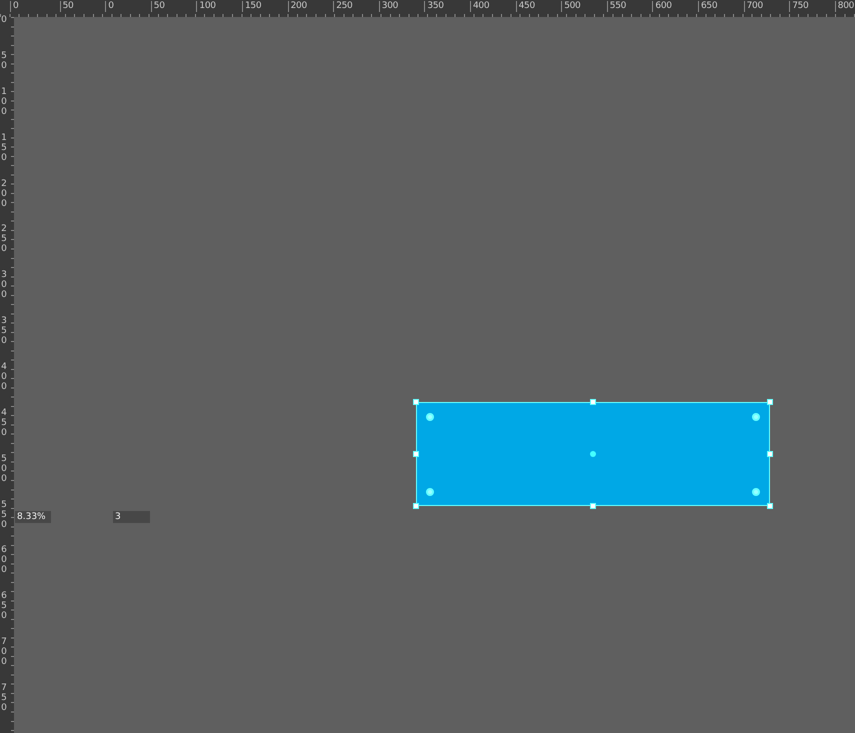  What do you see at coordinates (593, 454) in the screenshot?
I see `rectangle-shape` at bounding box center [593, 454].